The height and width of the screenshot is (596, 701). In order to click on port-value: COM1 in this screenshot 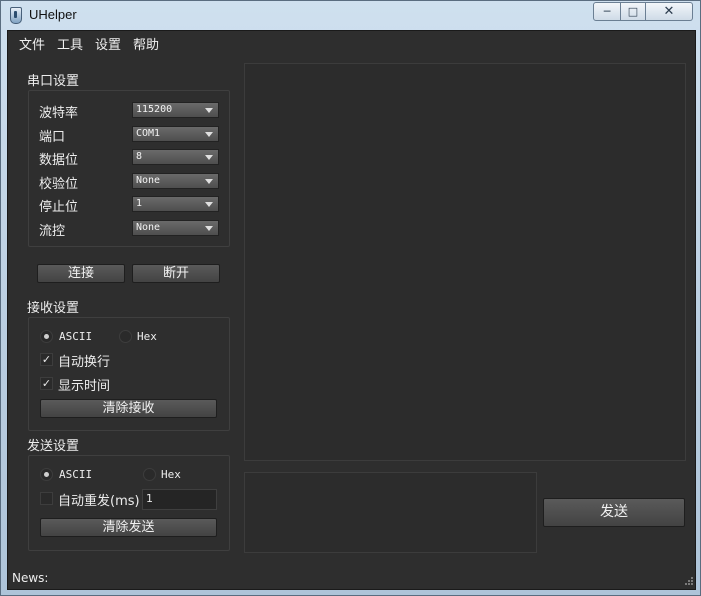, I will do `click(148, 133)`.